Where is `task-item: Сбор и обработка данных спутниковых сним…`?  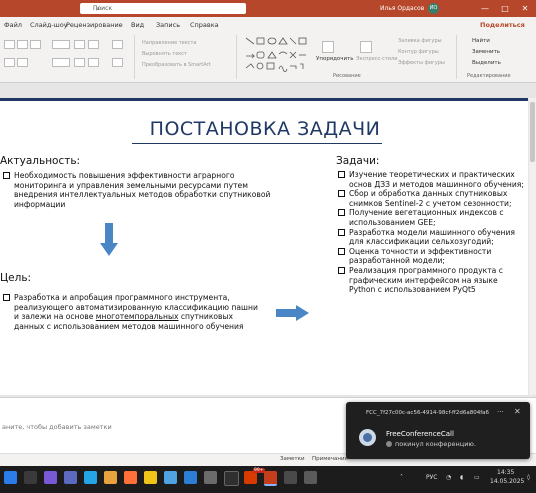 task-item: Сбор и обработка данных спутниковых сним… is located at coordinates (431, 198).